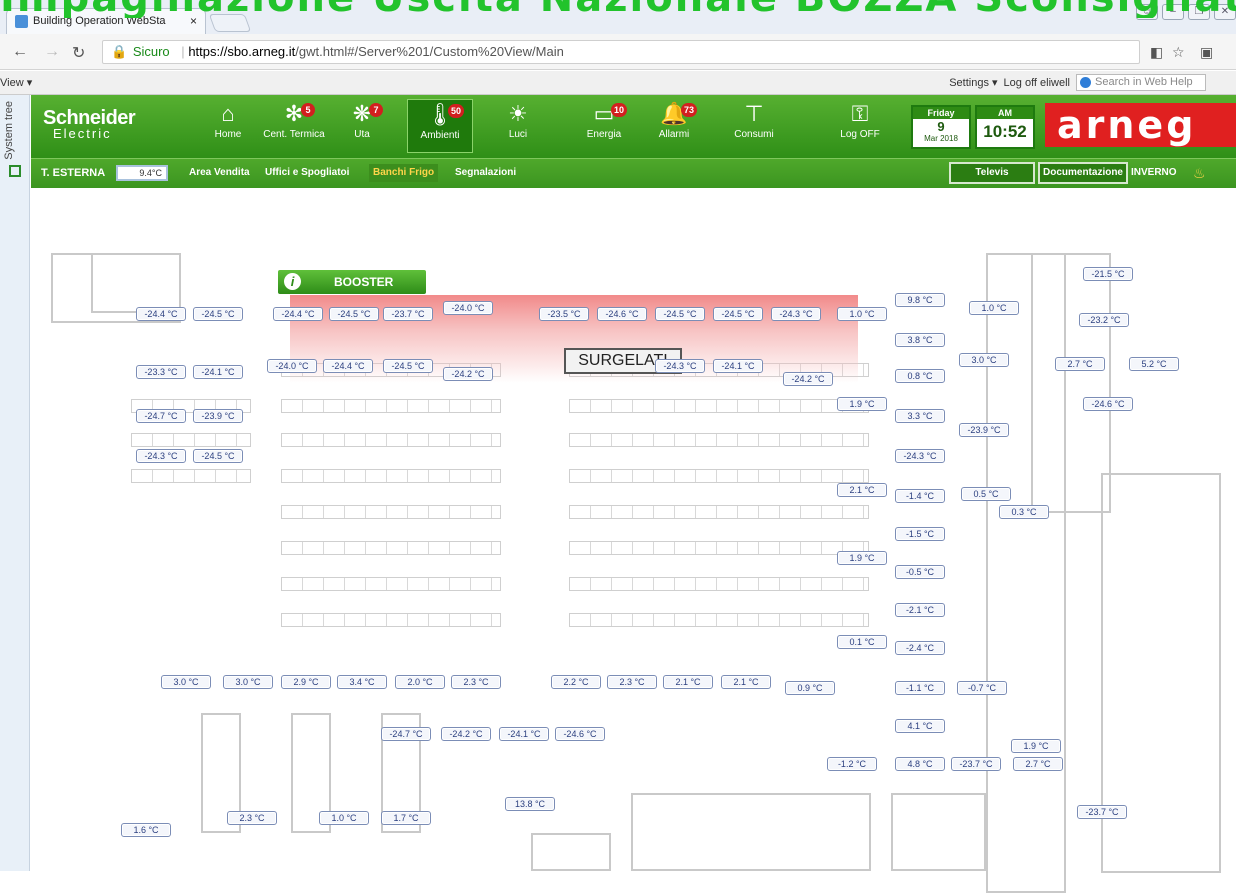  I want to click on nav-uta: ❋ Uta 7, so click(362, 126).